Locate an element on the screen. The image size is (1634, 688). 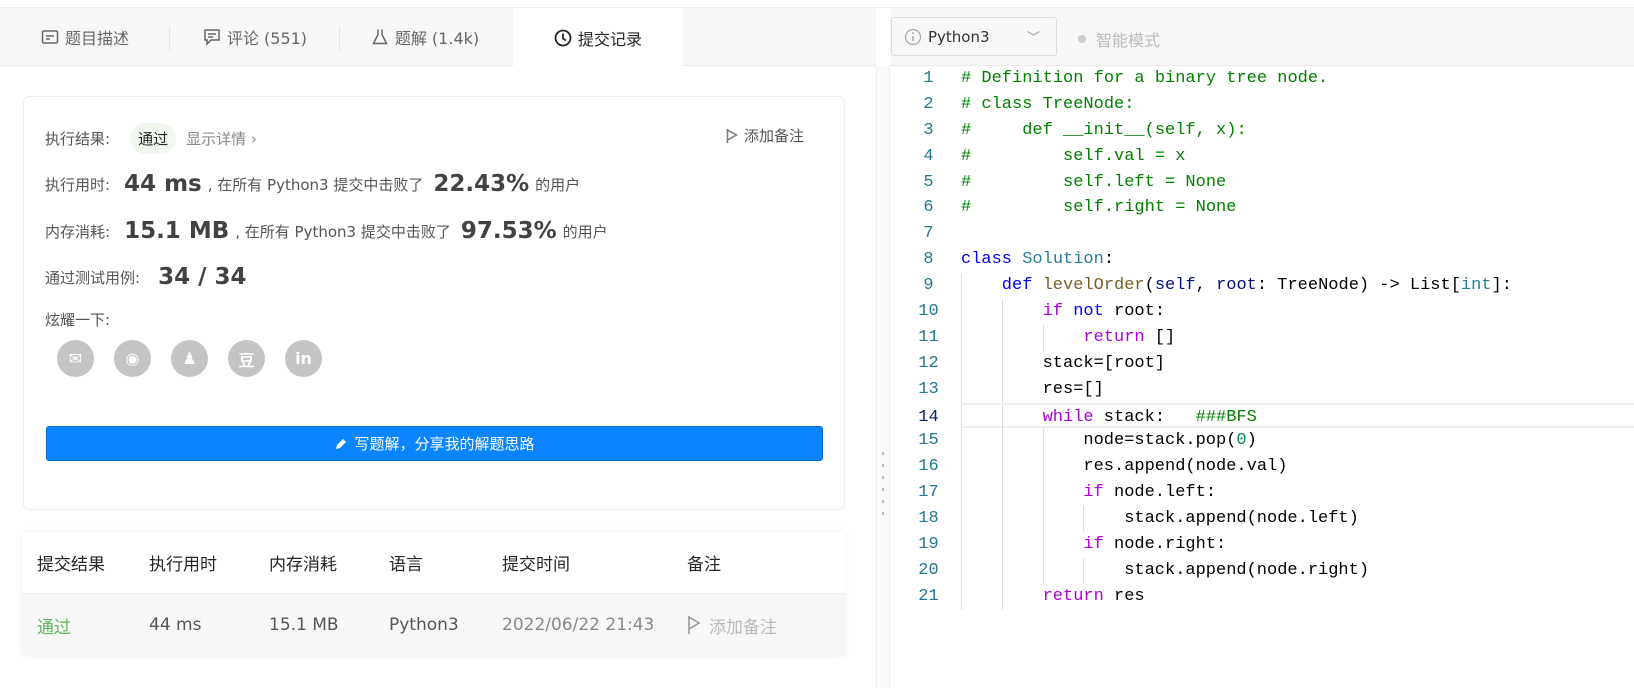
code-line: 19 if node.right: is located at coordinates (1262, 545).